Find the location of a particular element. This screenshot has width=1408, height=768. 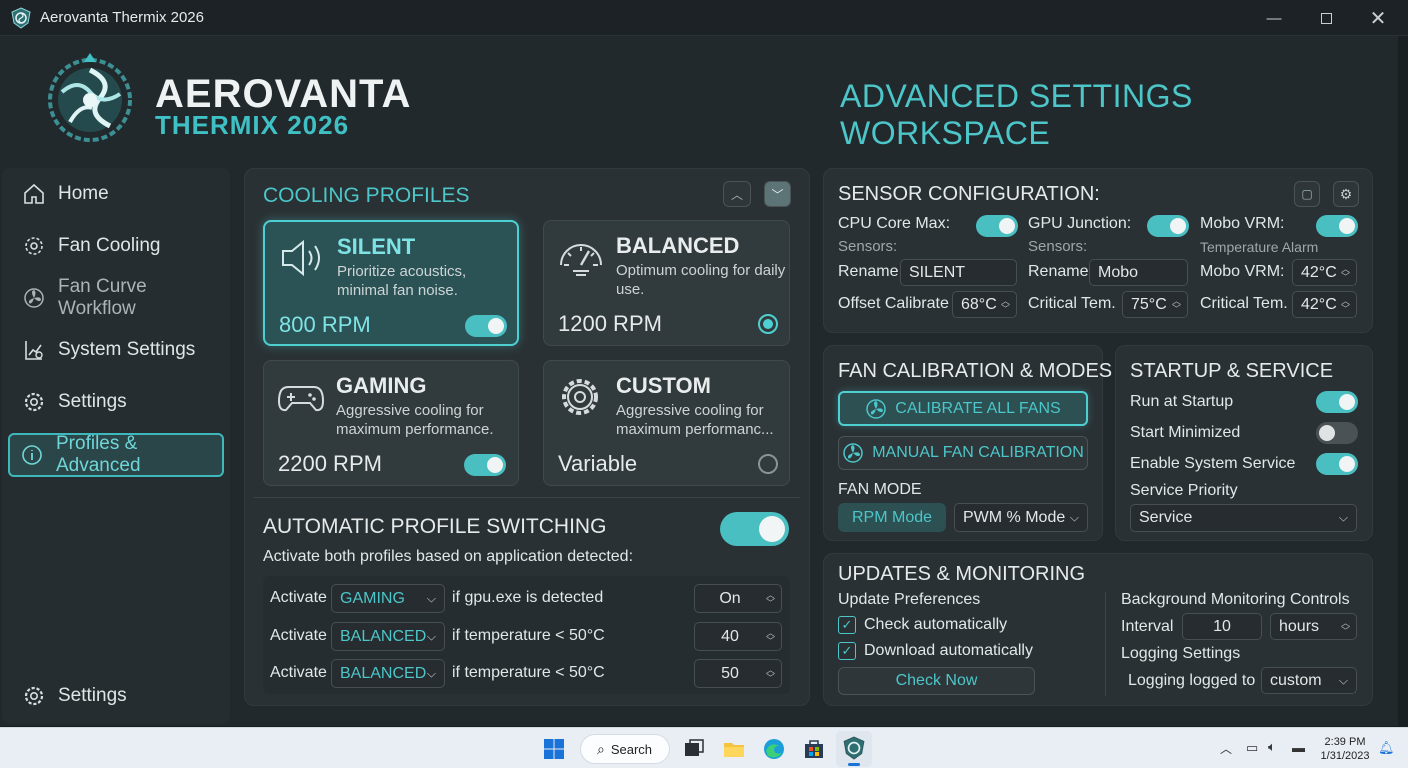

network-icon: ▭ is located at coordinates (1252, 748).